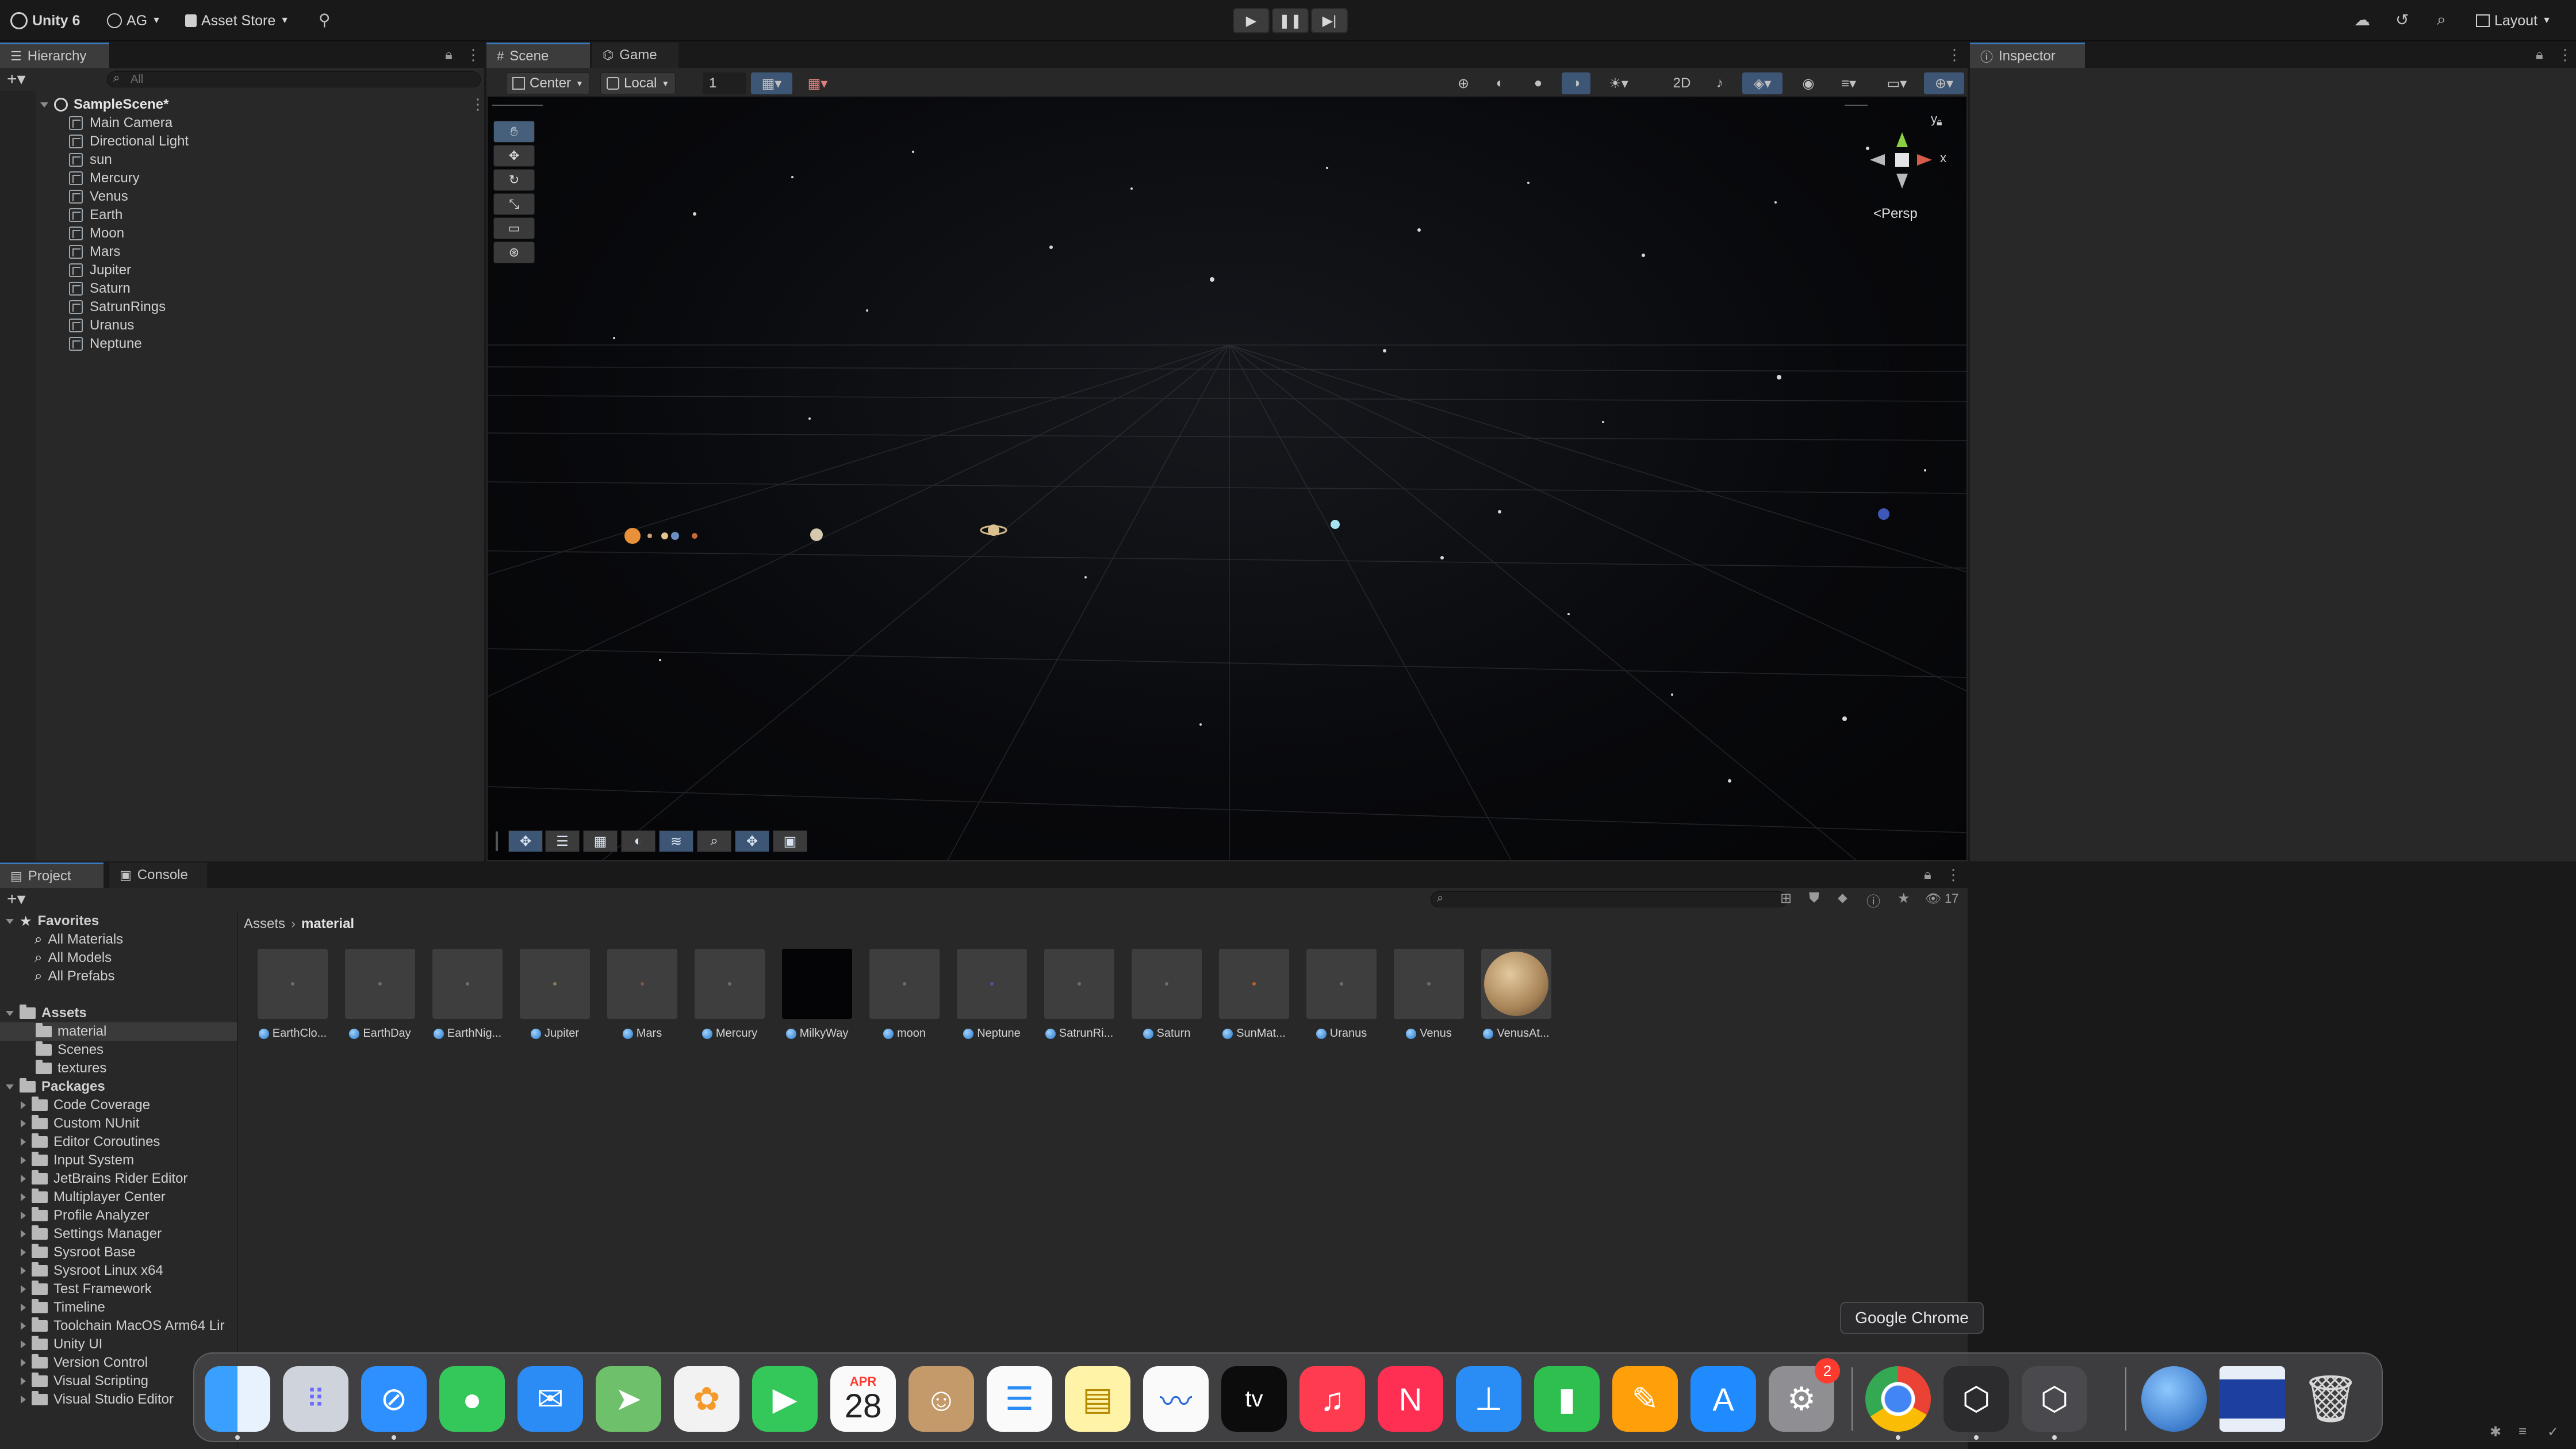 The width and height of the screenshot is (2576, 1449). What do you see at coordinates (46, 1013) in the screenshot?
I see `assets-root-row: Assets` at bounding box center [46, 1013].